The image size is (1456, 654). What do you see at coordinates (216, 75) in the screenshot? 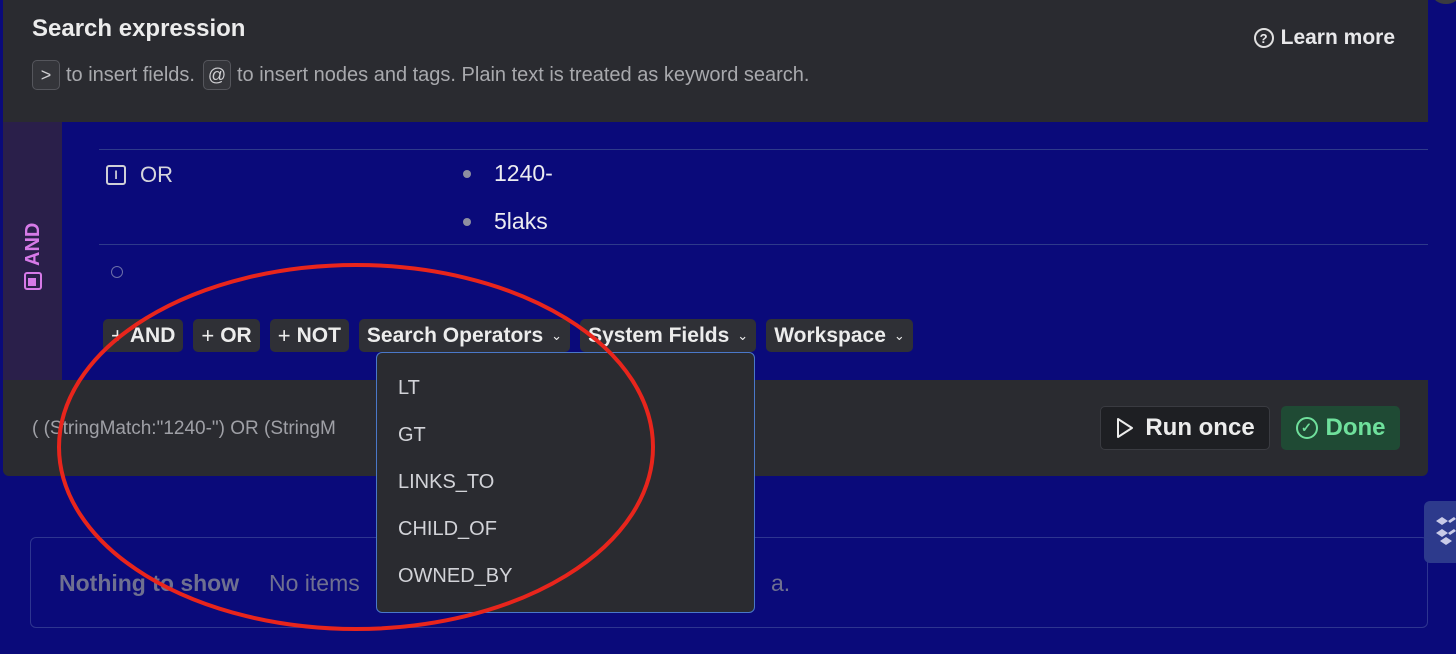
I see `node-key-hint: @` at bounding box center [216, 75].